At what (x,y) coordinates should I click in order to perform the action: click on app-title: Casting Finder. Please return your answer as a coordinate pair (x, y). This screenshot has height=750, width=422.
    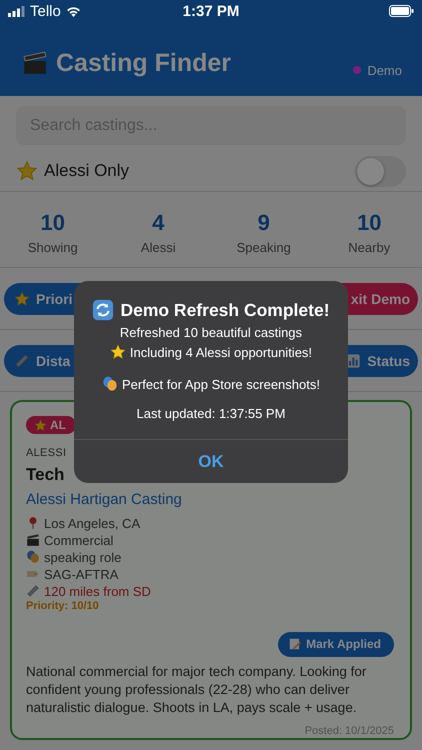
    Looking at the image, I should click on (144, 63).